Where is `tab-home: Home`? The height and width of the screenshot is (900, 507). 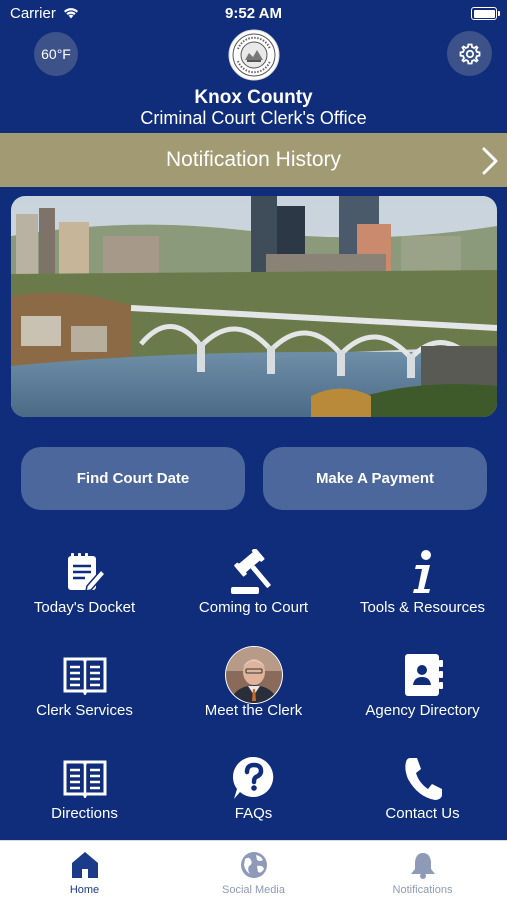
tab-home: Home is located at coordinates (84, 870).